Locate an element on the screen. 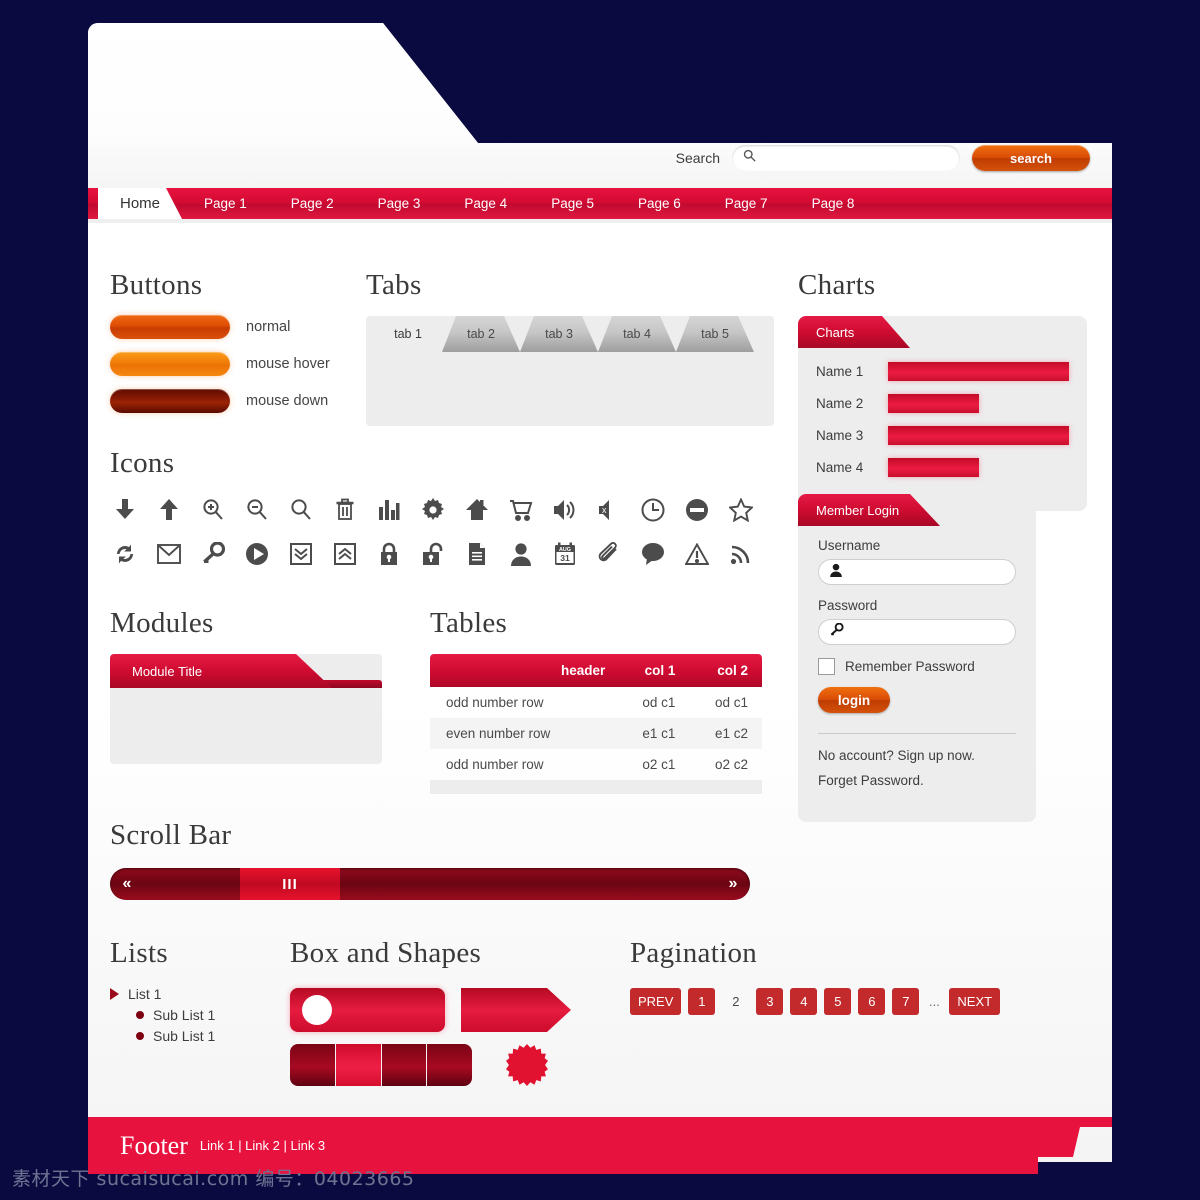 Image resolution: width=1200 pixels, height=1200 pixels. trash-icon is located at coordinates (345, 510).